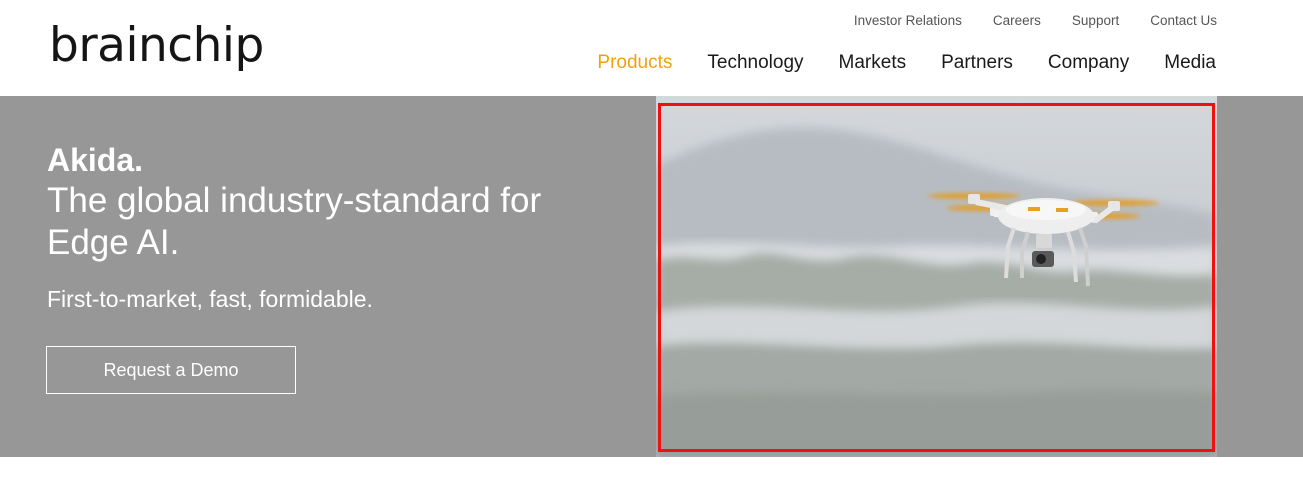  What do you see at coordinates (210, 299) in the screenshot?
I see `hero-subheading: First-to-market, fast, formidable.` at bounding box center [210, 299].